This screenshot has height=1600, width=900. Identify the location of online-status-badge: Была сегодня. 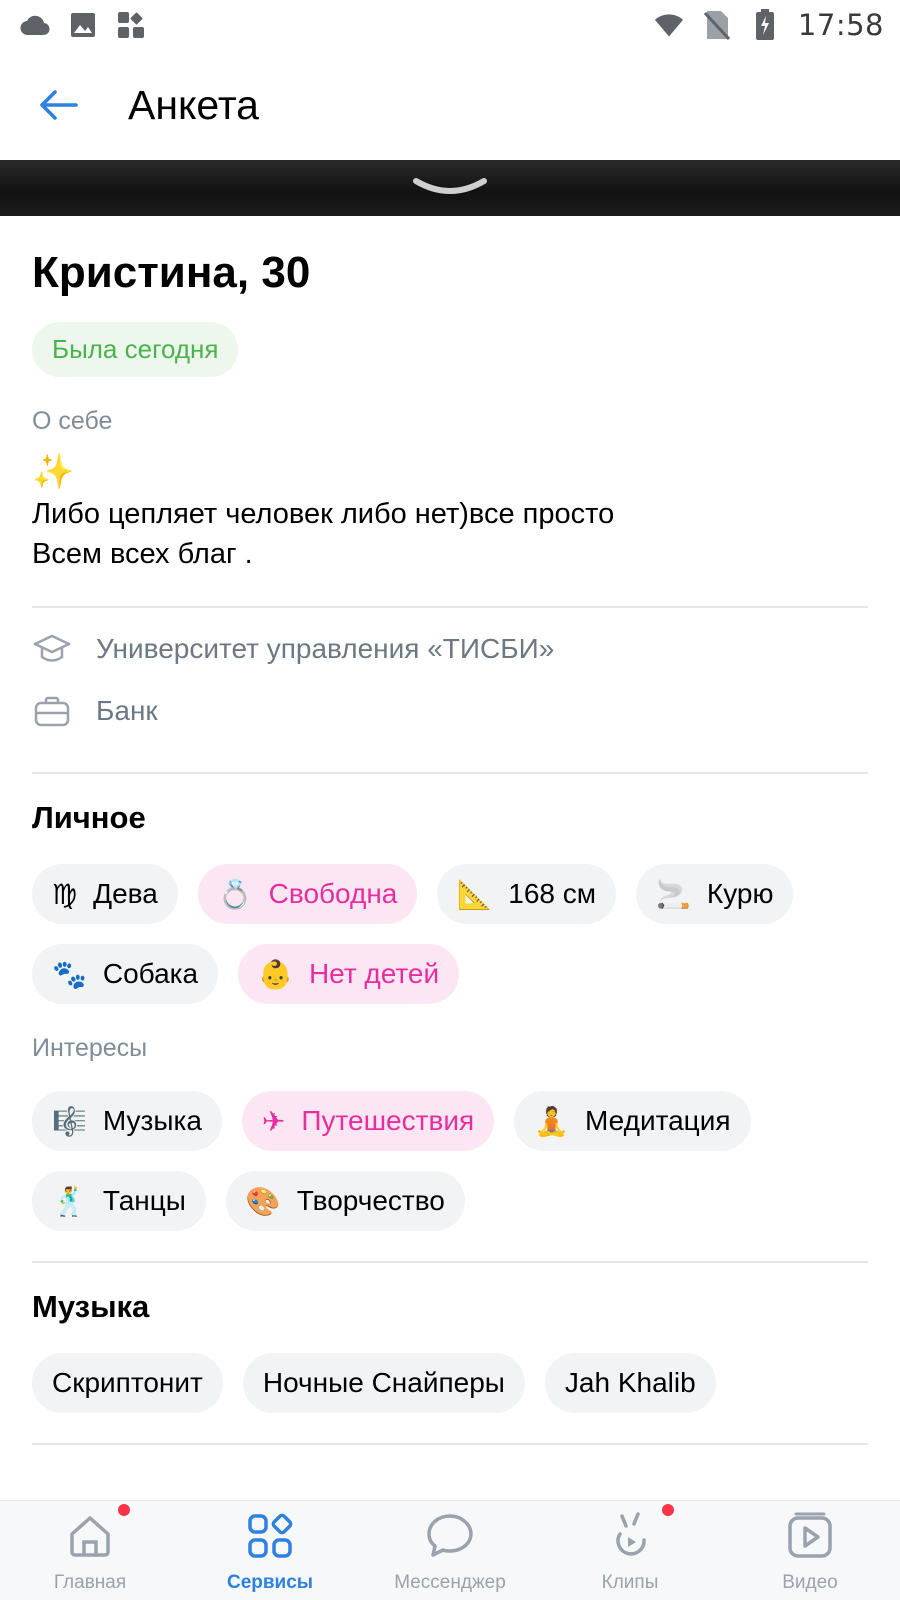
(135, 349).